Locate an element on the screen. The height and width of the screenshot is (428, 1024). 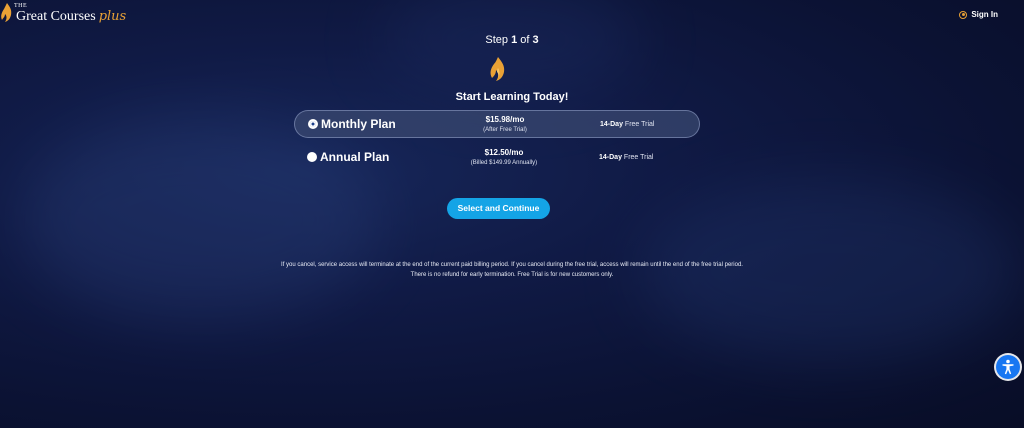
plan-name: Annual Plan is located at coordinates (355, 157).